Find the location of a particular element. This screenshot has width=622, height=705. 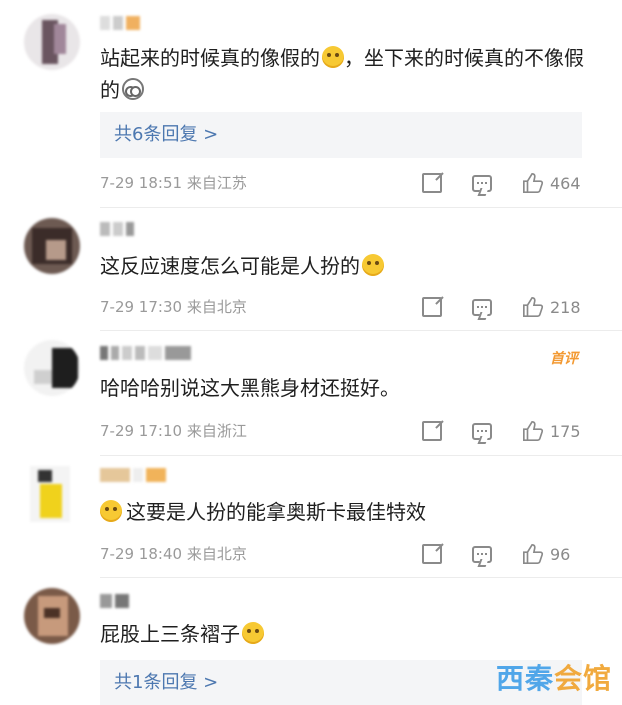

comment-actions: 175 is located at coordinates (487, 431).